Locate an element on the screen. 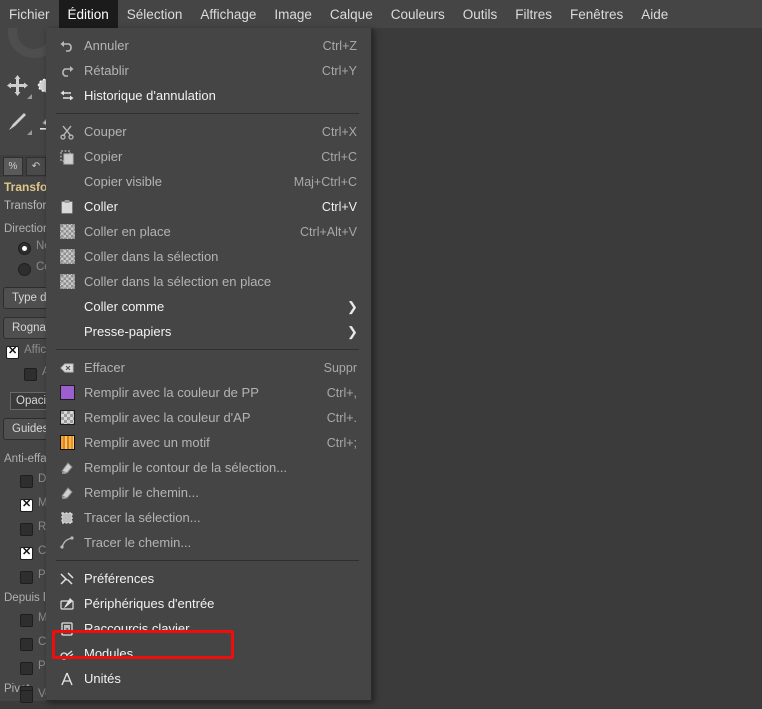  input-devices-icon is located at coordinates (67, 604).